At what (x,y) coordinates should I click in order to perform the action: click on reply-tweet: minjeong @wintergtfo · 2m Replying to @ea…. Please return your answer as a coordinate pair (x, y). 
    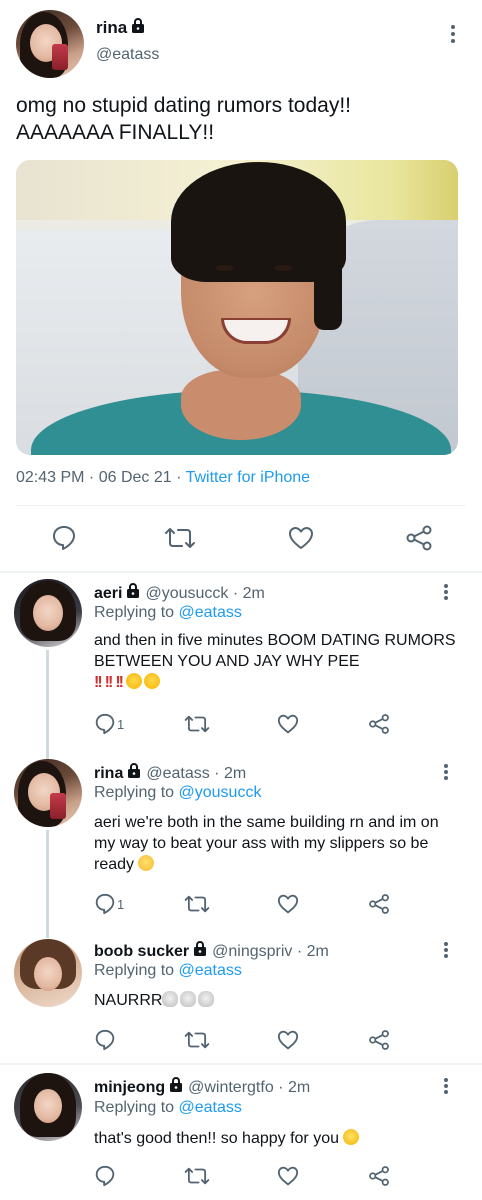
    Looking at the image, I should click on (241, 1134).